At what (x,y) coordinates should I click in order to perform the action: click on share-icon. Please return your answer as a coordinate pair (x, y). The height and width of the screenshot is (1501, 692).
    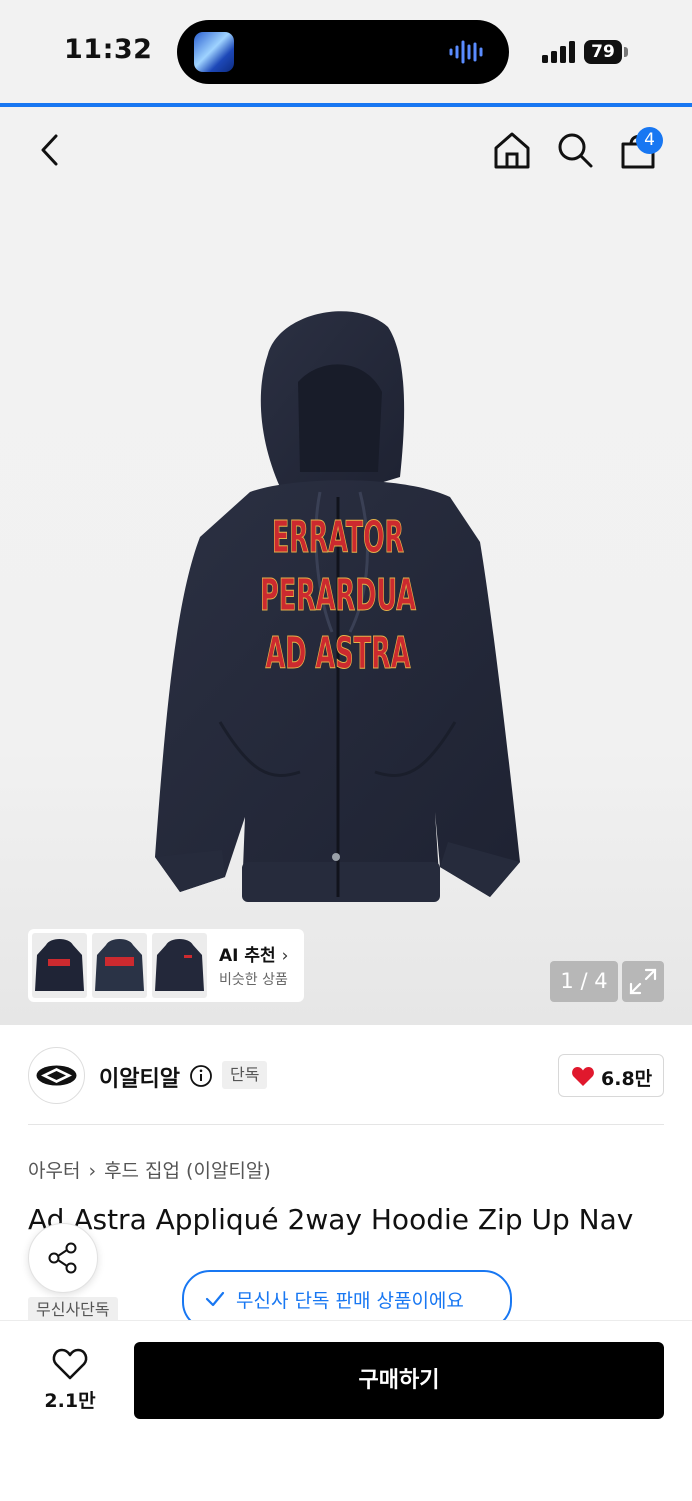
    Looking at the image, I should click on (62, 1258).